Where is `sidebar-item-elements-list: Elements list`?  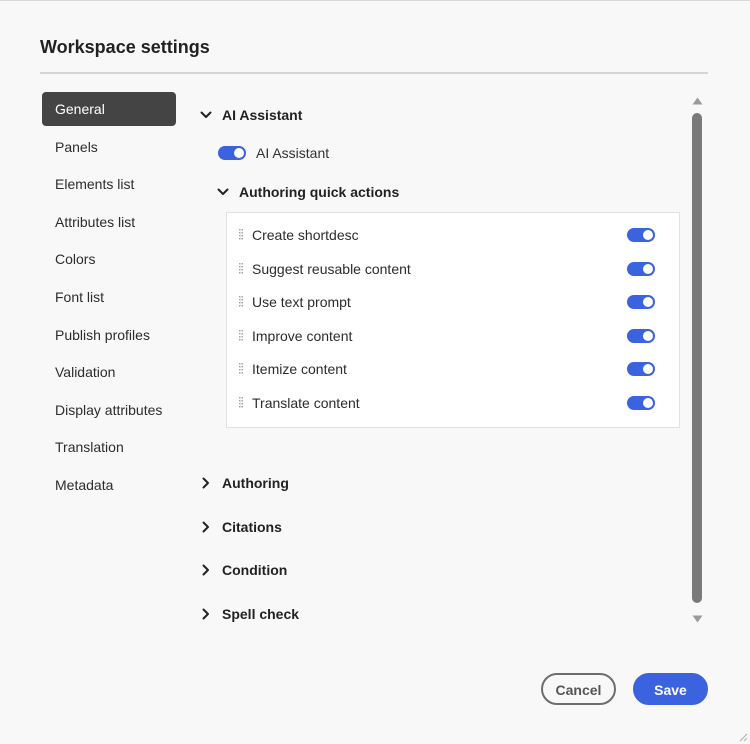
sidebar-item-elements-list: Elements list is located at coordinates (109, 184).